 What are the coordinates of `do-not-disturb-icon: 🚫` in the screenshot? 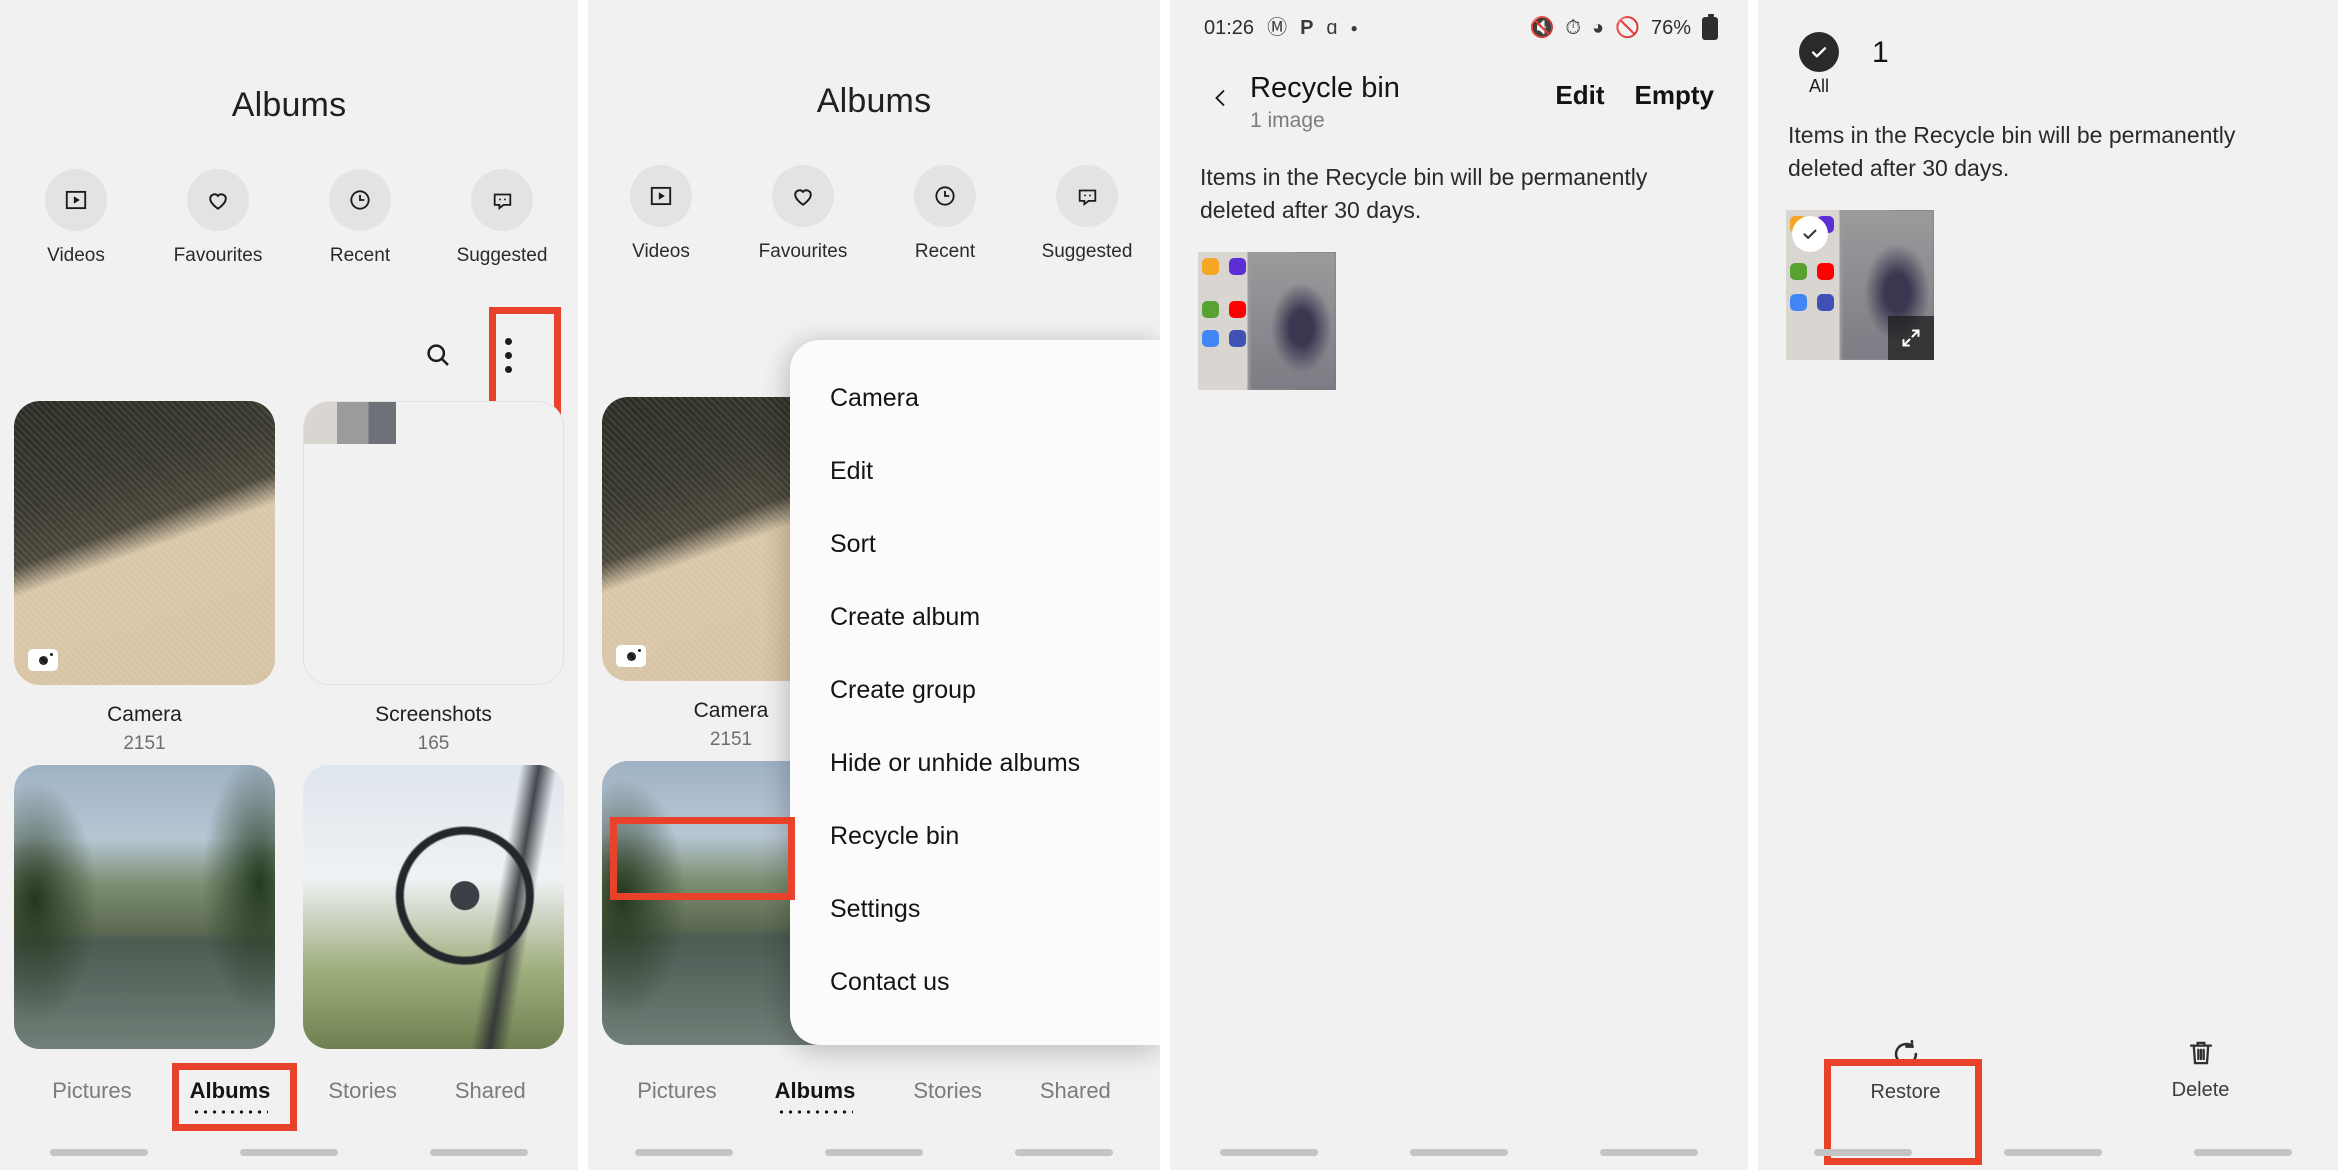 It's located at (1627, 28).